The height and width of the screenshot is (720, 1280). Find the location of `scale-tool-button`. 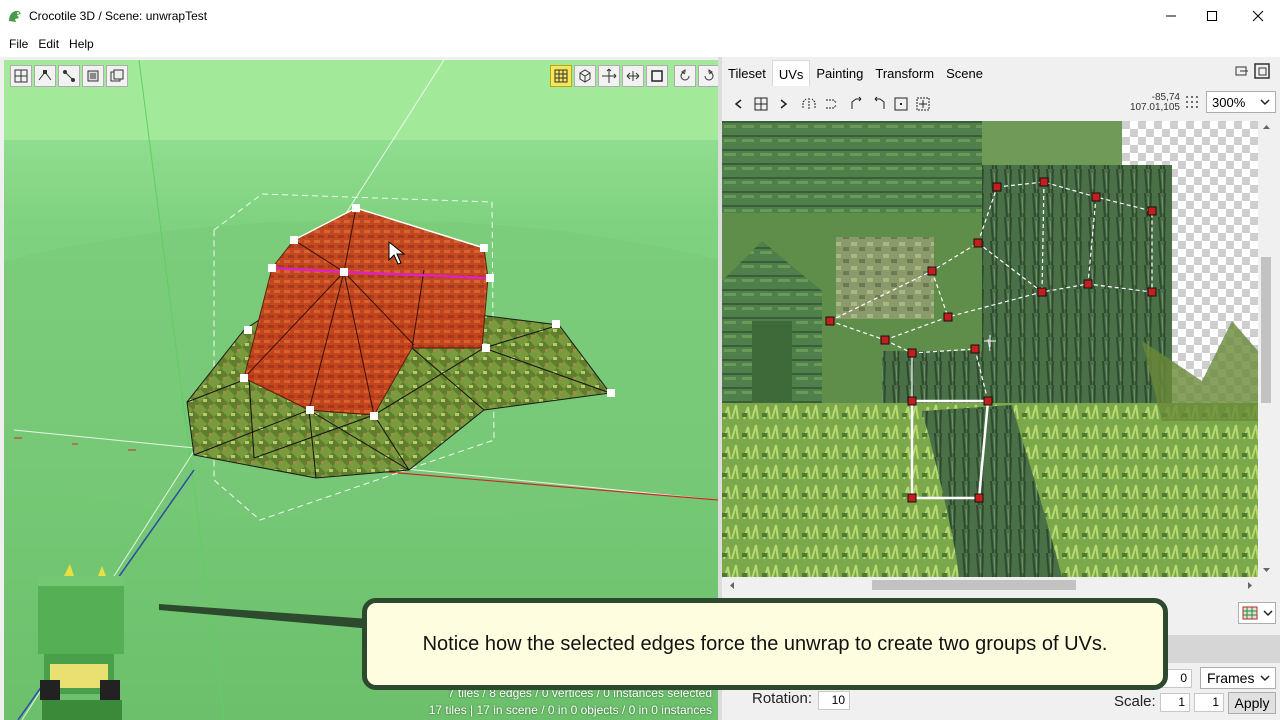

scale-tool-button is located at coordinates (633, 76).